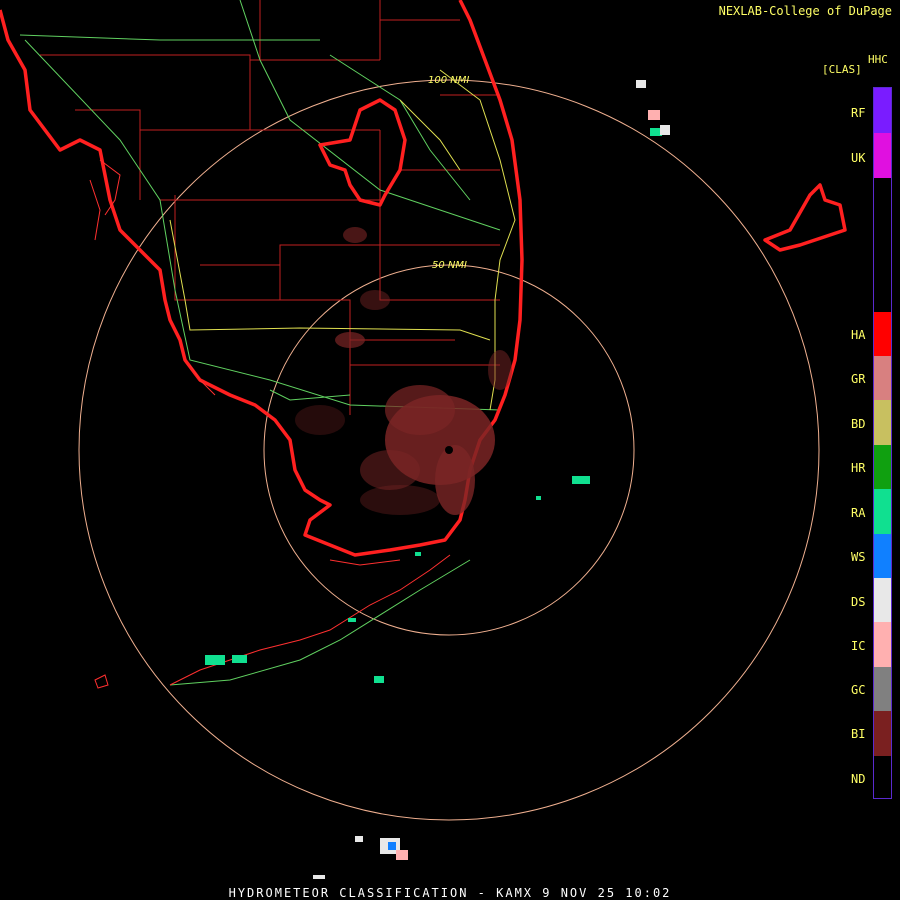 The image size is (900, 900). What do you see at coordinates (858, 424) in the screenshot?
I see `legend-label-bd: BD` at bounding box center [858, 424].